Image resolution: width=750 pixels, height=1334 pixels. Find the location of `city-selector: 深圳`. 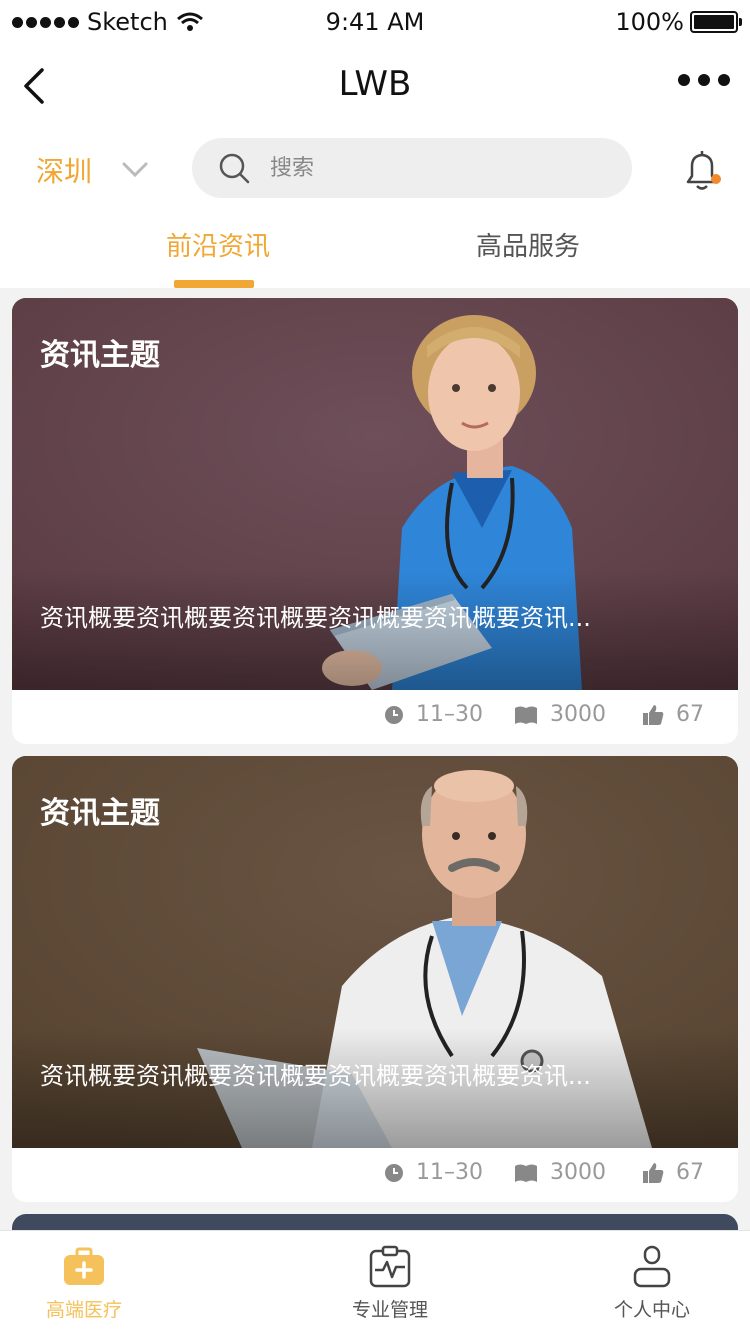

city-selector: 深圳 is located at coordinates (92, 170).